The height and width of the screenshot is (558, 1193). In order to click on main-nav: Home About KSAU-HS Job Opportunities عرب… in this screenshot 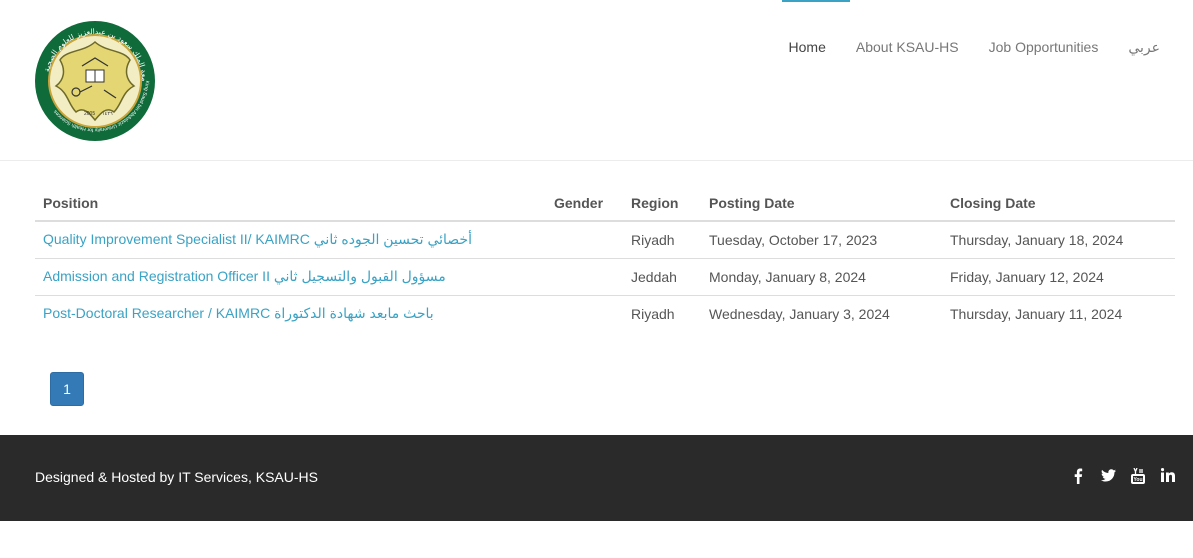, I will do `click(967, 47)`.